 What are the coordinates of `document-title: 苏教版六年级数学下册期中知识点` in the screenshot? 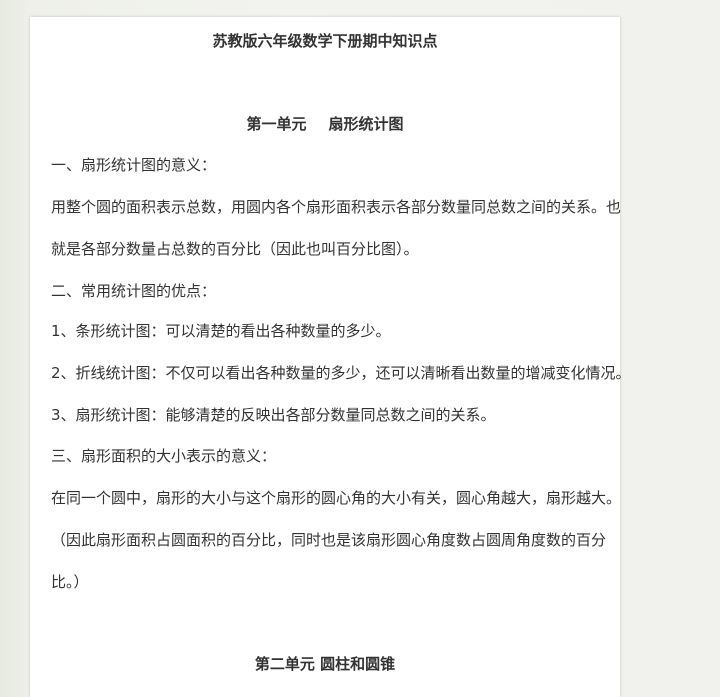 It's located at (325, 41).